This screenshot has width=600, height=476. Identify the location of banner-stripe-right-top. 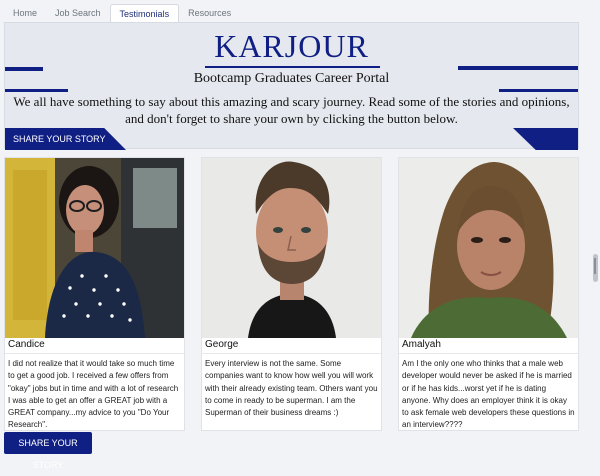
(518, 68).